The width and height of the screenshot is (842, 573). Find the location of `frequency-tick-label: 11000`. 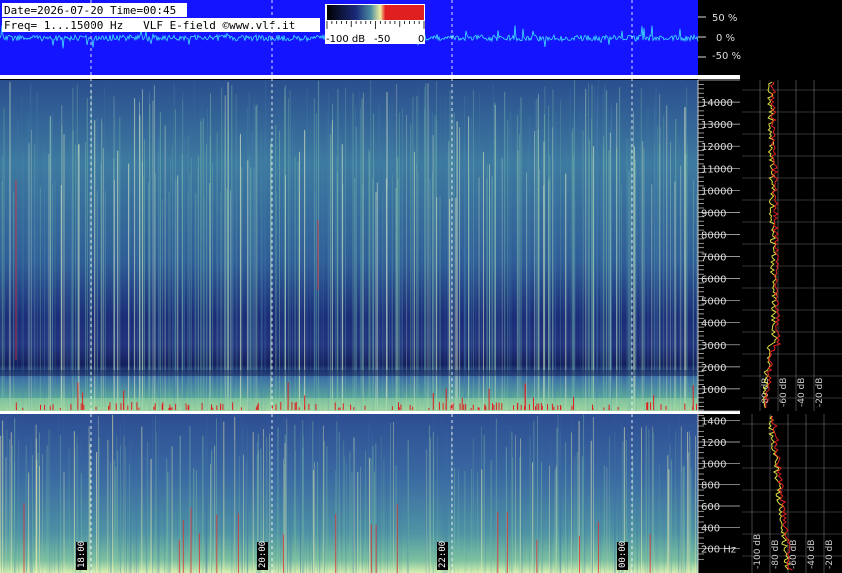

frequency-tick-label: 11000 is located at coordinates (717, 169).